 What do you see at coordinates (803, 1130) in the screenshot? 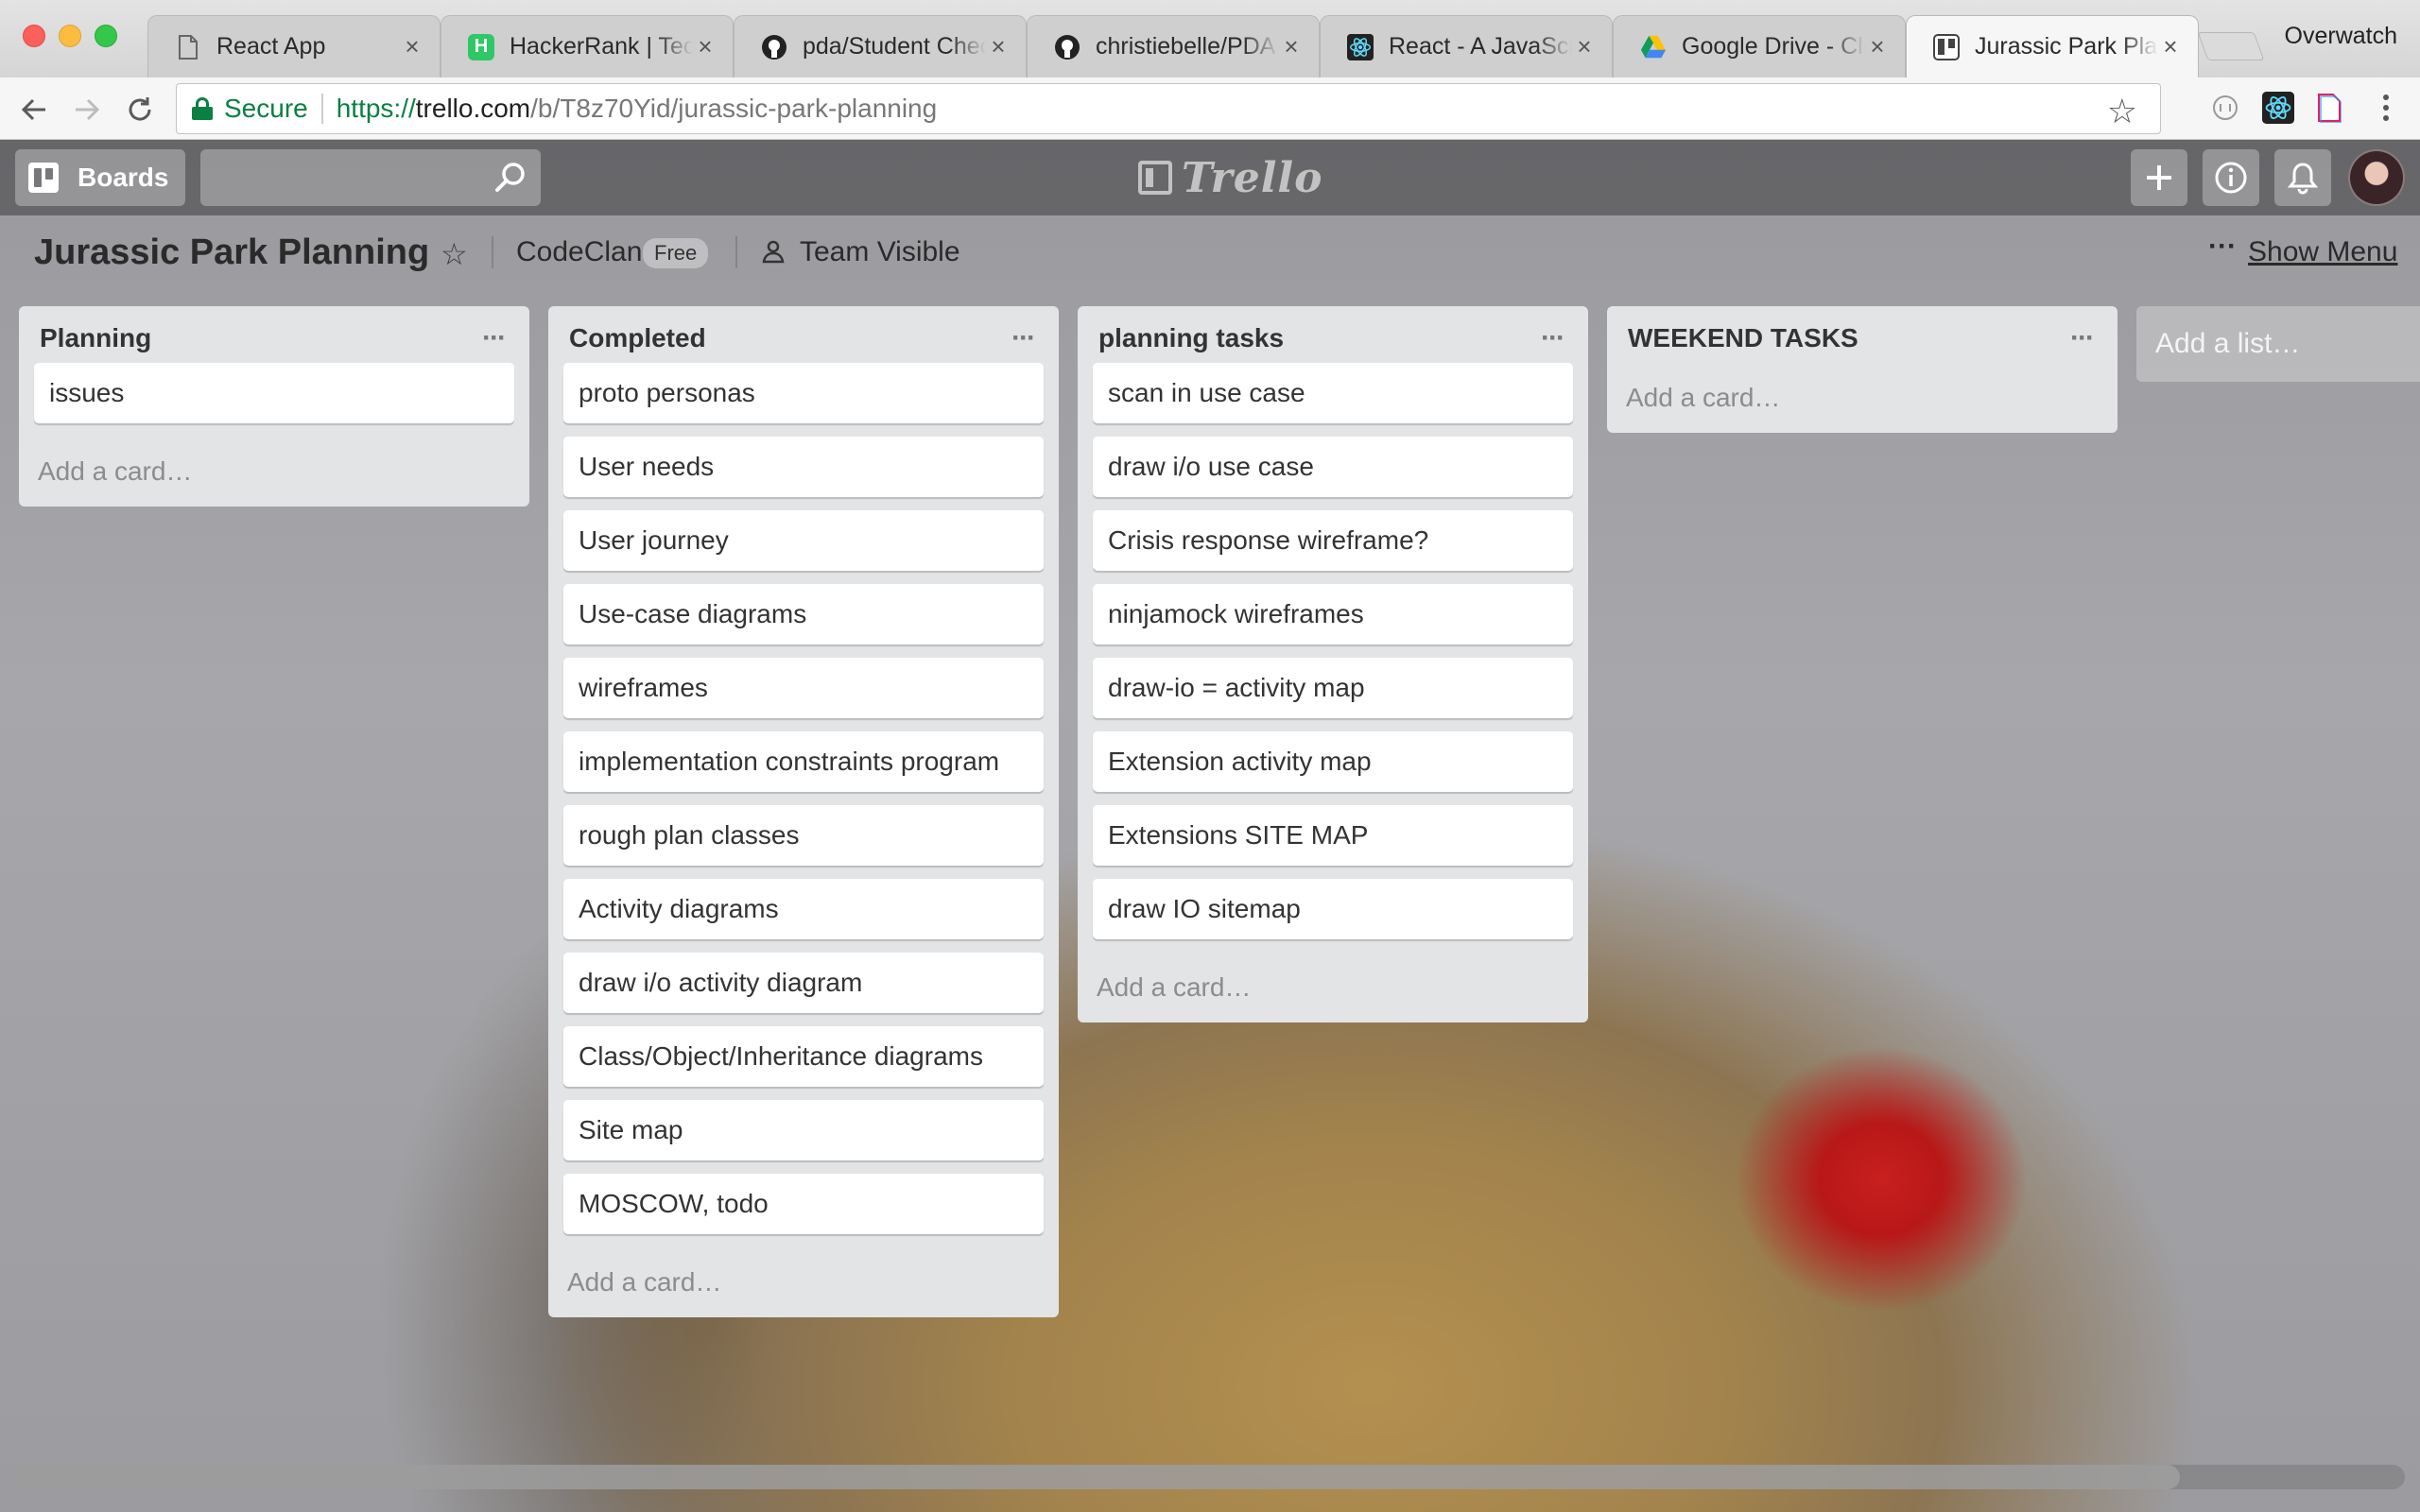
I see `card: Site map` at bounding box center [803, 1130].